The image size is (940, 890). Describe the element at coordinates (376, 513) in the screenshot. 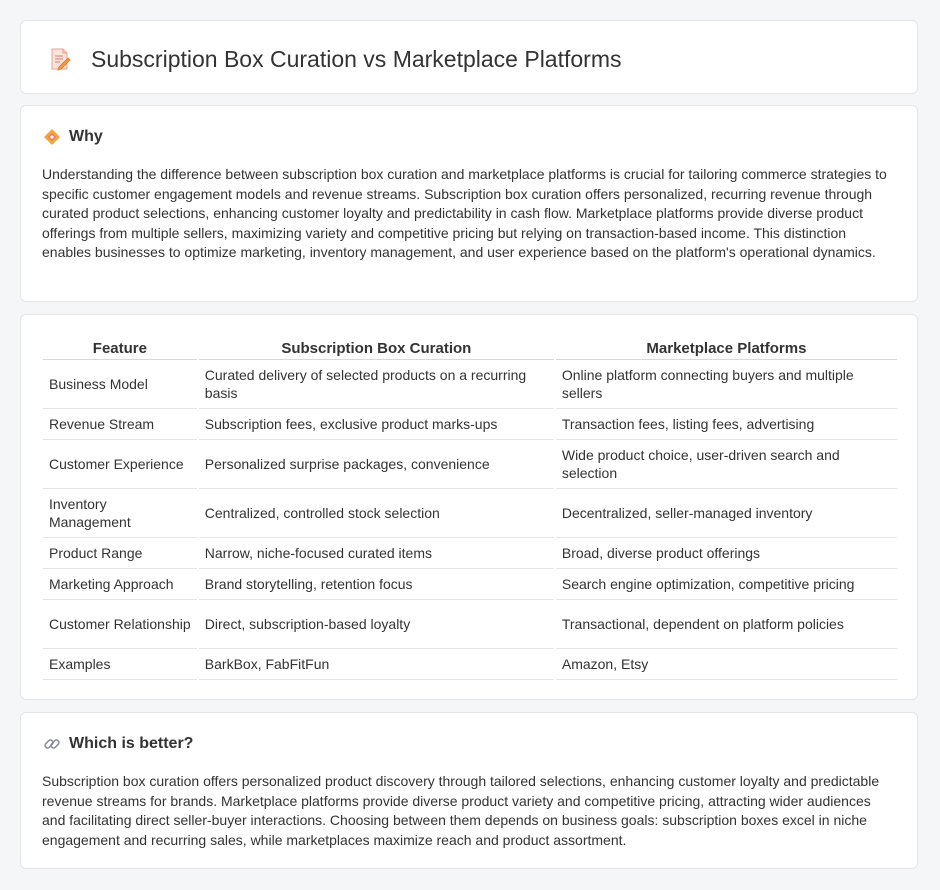

I see `subscription-cell: Centralized, controlled stock selection` at that location.